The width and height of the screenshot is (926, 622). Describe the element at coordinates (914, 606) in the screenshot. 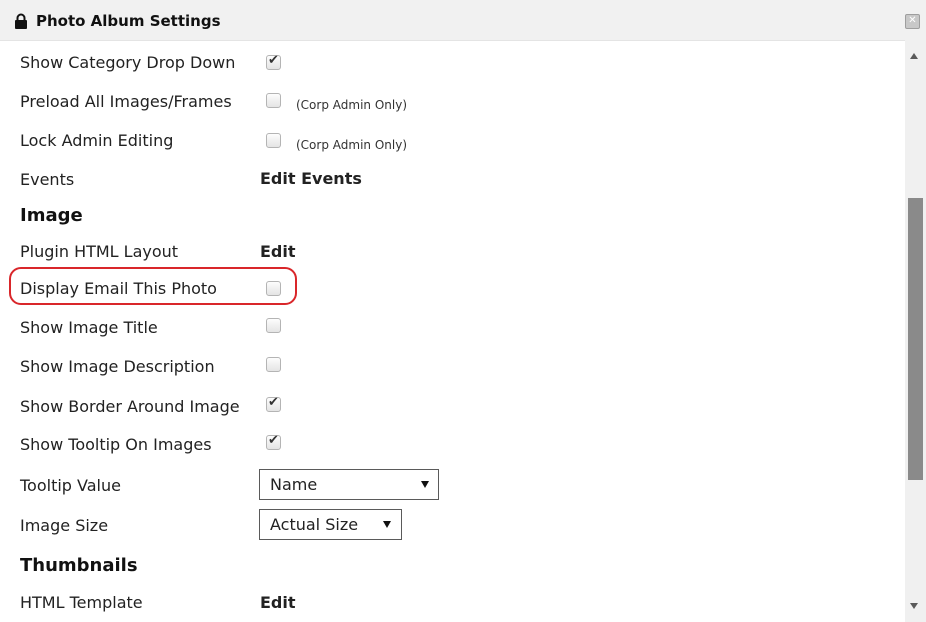

I see `scroll-down-arrow-icon` at that location.